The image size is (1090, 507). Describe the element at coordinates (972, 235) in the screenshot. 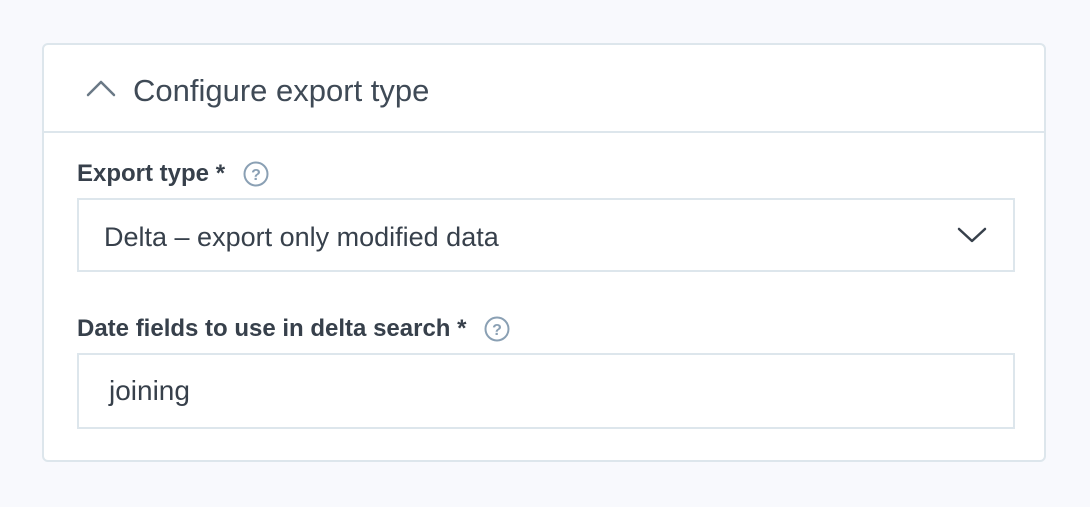

I see `chevron-down-icon` at that location.